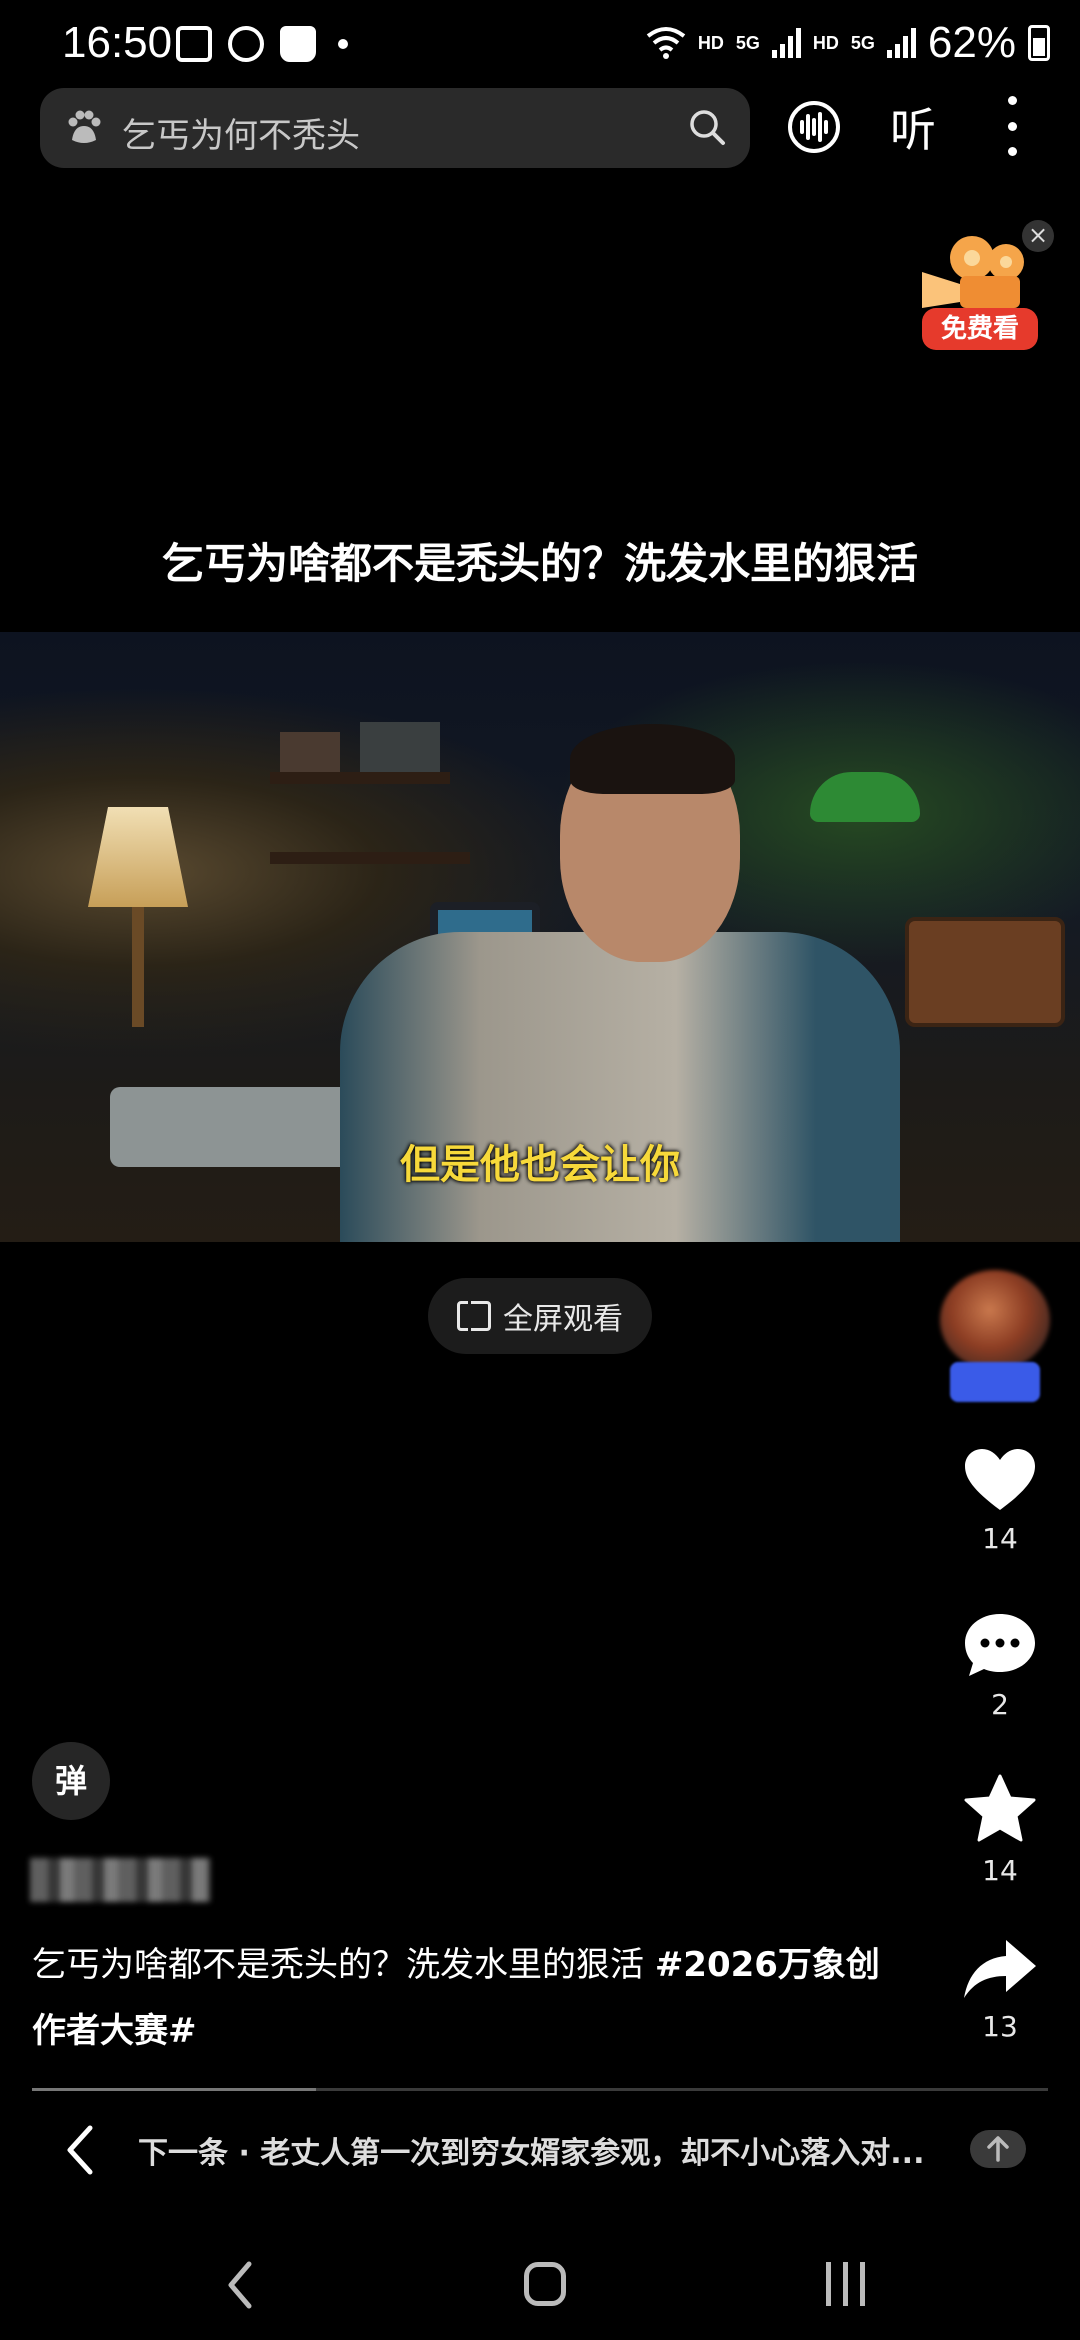 This screenshot has width=1080, height=2340. What do you see at coordinates (825, 42) in the screenshot?
I see `hd-label-2: HD` at bounding box center [825, 42].